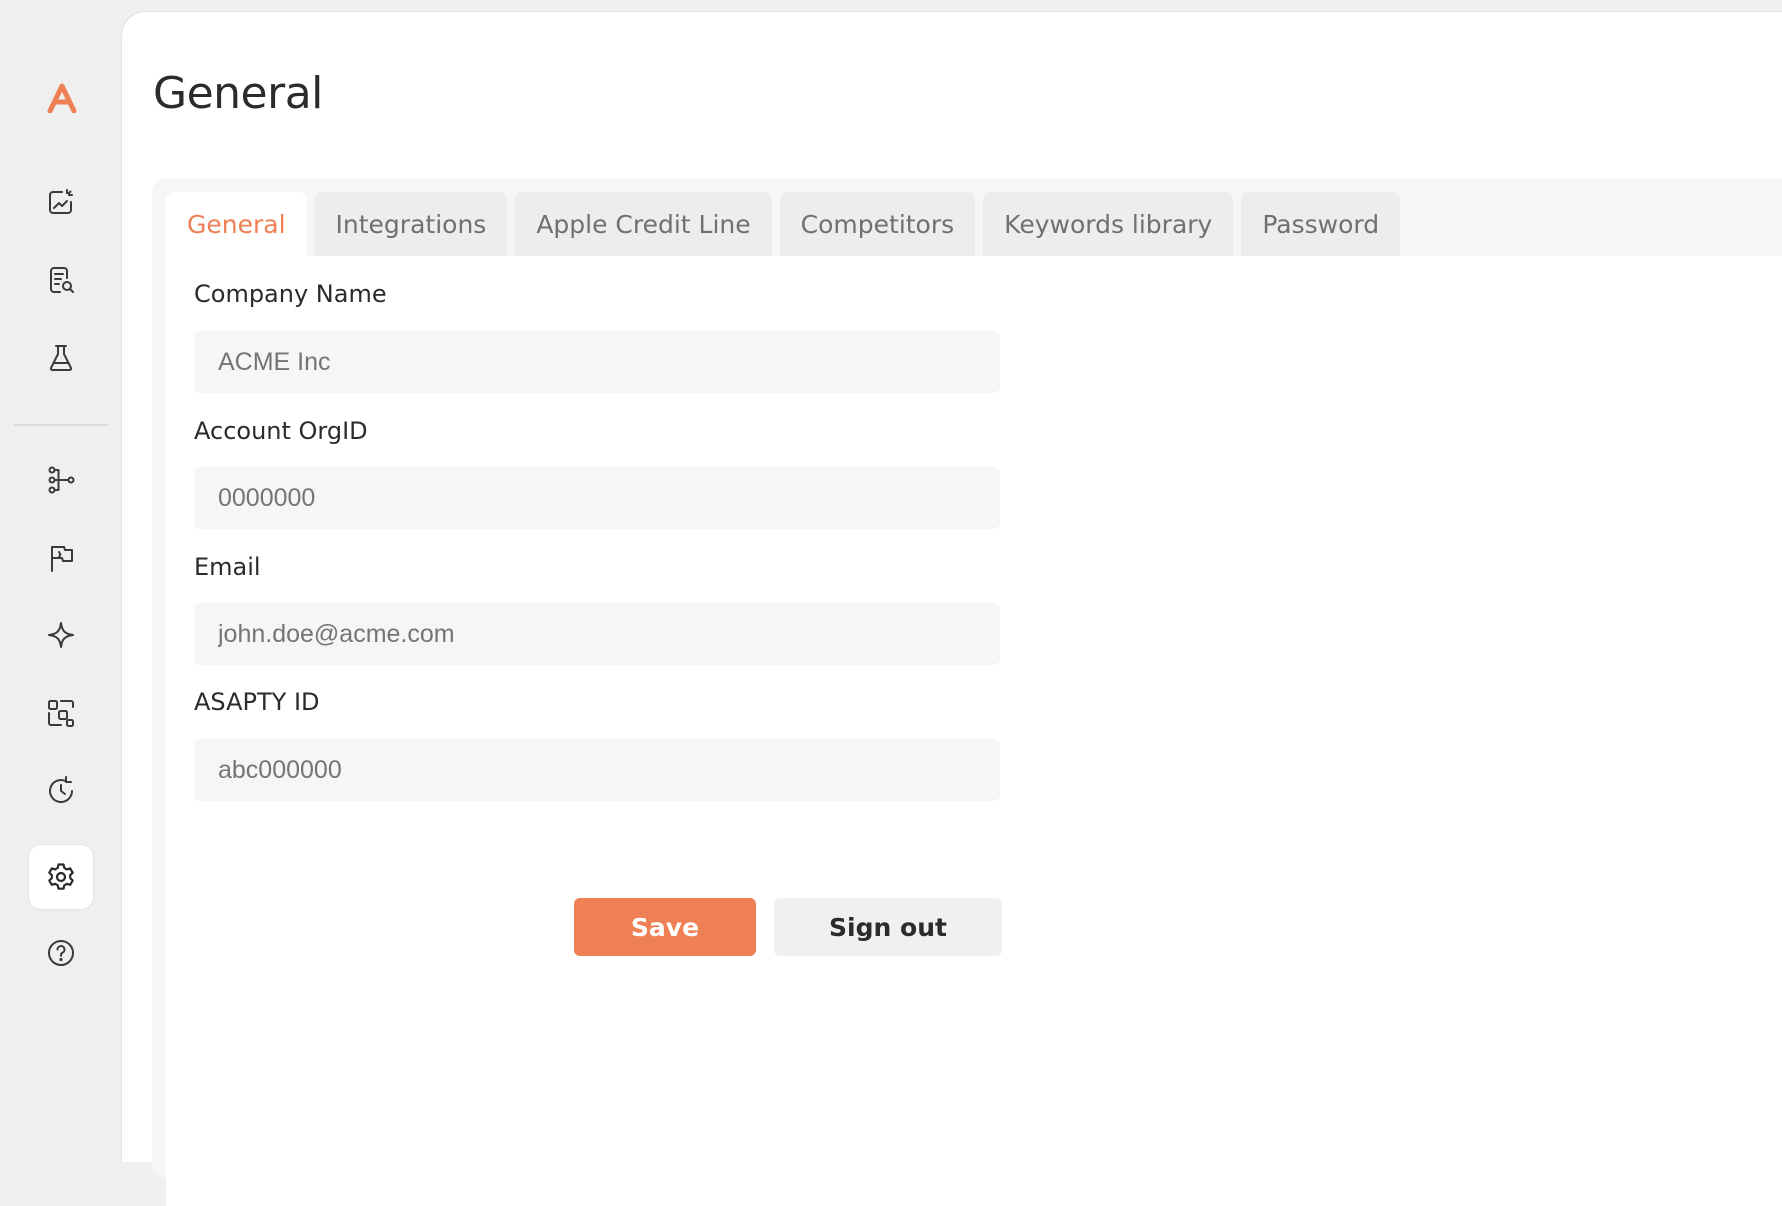 Image resolution: width=1782 pixels, height=1206 pixels. What do you see at coordinates (281, 431) in the screenshot?
I see `org-id-label: Account OrgID` at bounding box center [281, 431].